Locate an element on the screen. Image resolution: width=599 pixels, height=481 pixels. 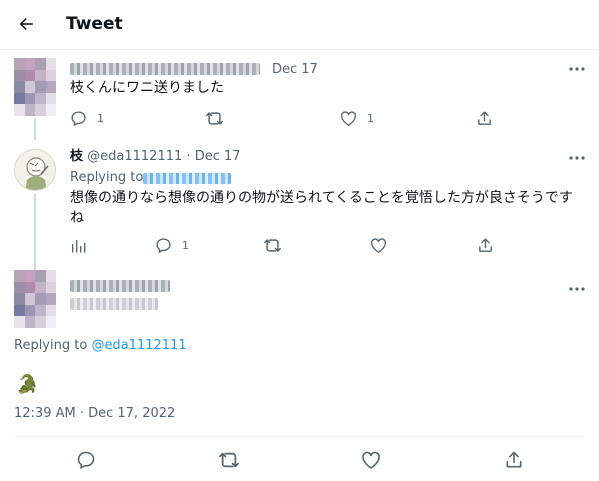
display-name: 枝 is located at coordinates (76, 156).